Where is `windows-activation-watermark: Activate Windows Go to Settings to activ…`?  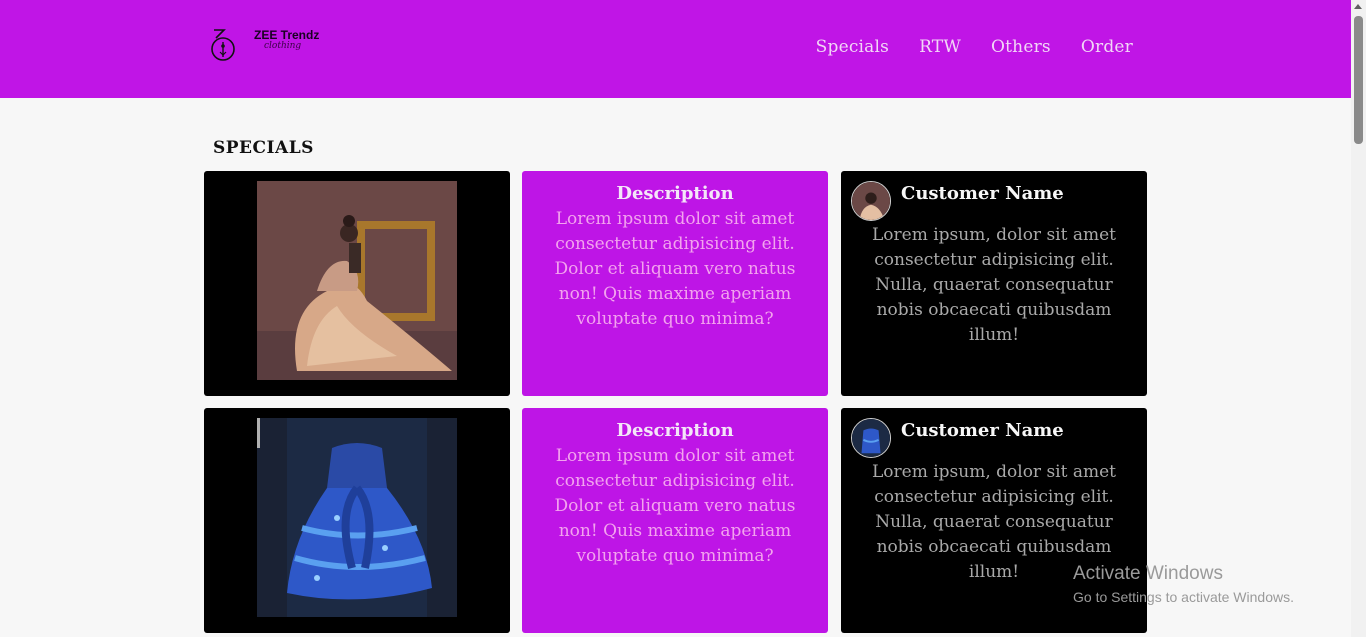 windows-activation-watermark: Activate Windows Go to Settings to activ… is located at coordinates (1183, 585).